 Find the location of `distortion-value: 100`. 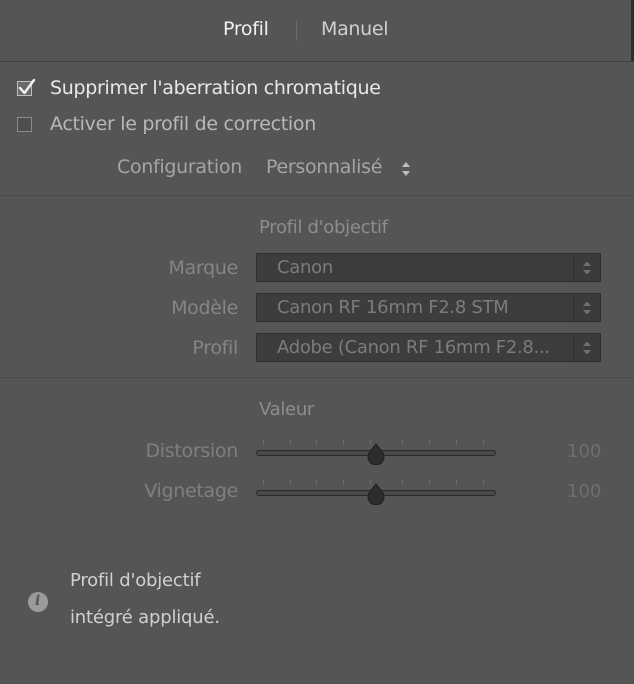

distortion-value: 100 is located at coordinates (584, 451).